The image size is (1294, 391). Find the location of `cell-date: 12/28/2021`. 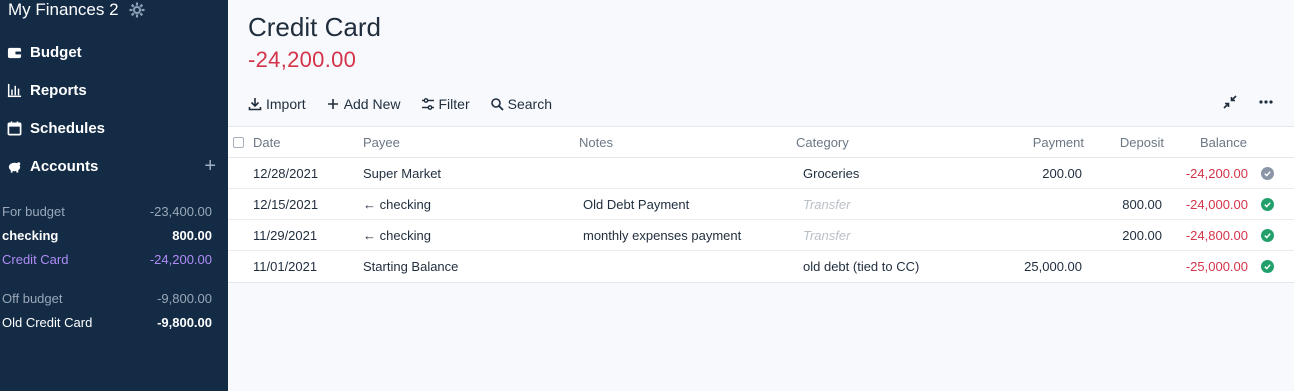

cell-date: 12/28/2021 is located at coordinates (285, 173).